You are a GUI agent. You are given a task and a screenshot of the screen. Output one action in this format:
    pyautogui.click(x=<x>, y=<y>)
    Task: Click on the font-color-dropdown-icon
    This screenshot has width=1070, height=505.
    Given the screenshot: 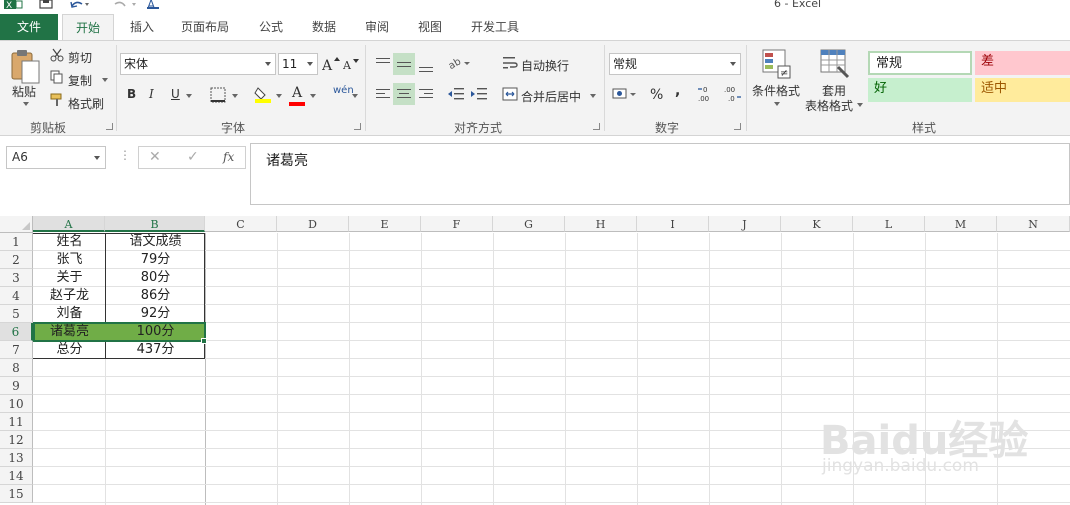 What is the action you would take?
    pyautogui.click(x=313, y=96)
    